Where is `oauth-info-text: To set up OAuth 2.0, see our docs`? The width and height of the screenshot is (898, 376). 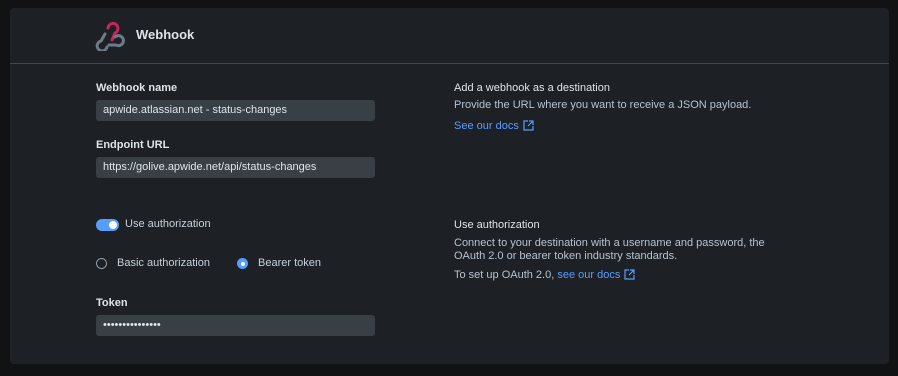
oauth-info-text: To set up OAuth 2.0, see our docs is located at coordinates (624, 275).